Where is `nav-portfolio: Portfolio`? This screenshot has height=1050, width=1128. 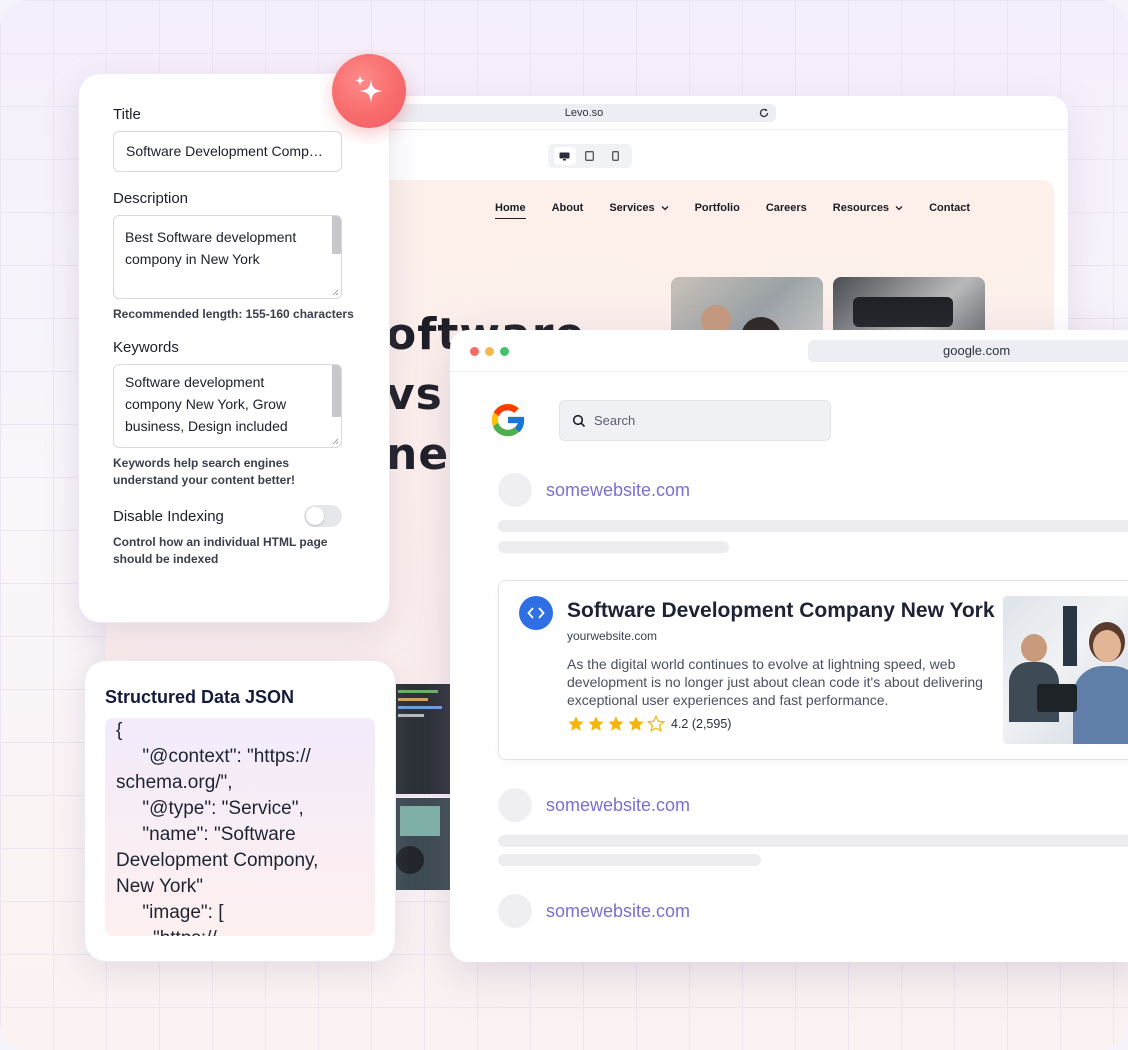 nav-portfolio: Portfolio is located at coordinates (717, 208).